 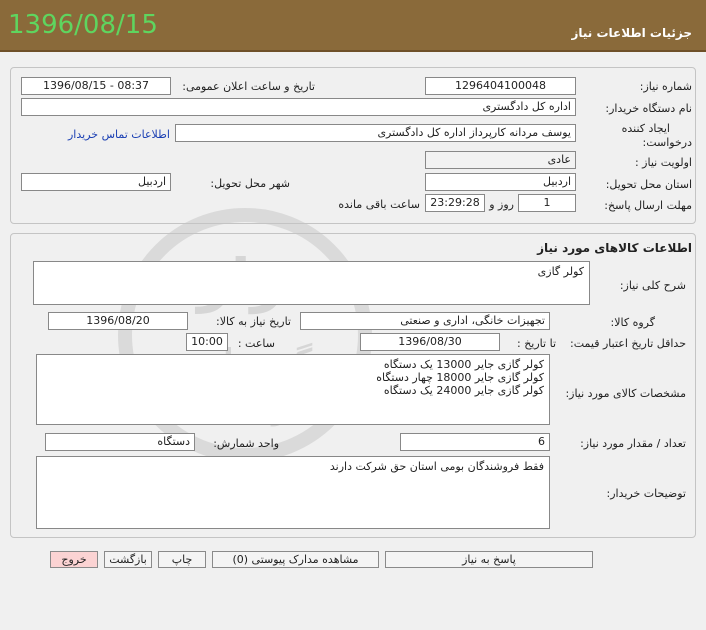 I want to click on unit-field: دستگاه, so click(x=120, y=442).